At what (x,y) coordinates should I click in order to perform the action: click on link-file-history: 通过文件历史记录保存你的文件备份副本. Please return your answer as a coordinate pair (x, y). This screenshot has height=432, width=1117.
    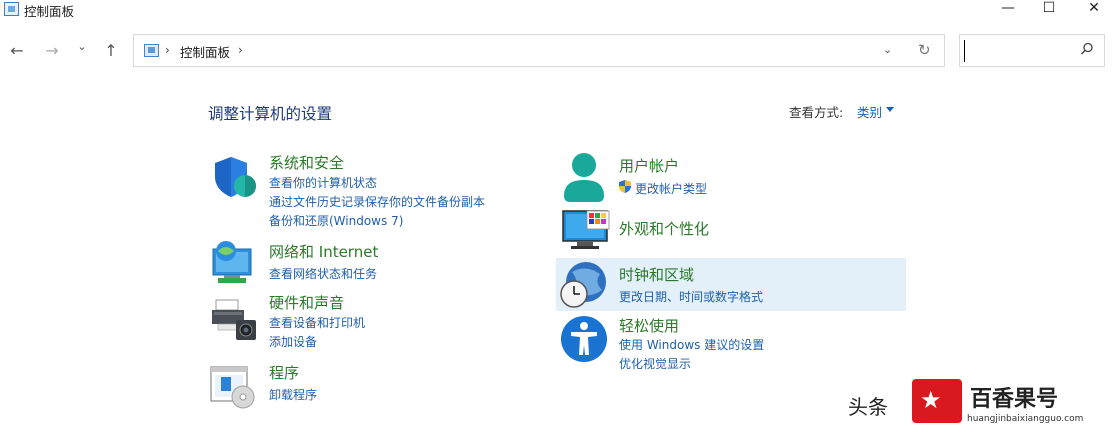
    Looking at the image, I should click on (377, 201).